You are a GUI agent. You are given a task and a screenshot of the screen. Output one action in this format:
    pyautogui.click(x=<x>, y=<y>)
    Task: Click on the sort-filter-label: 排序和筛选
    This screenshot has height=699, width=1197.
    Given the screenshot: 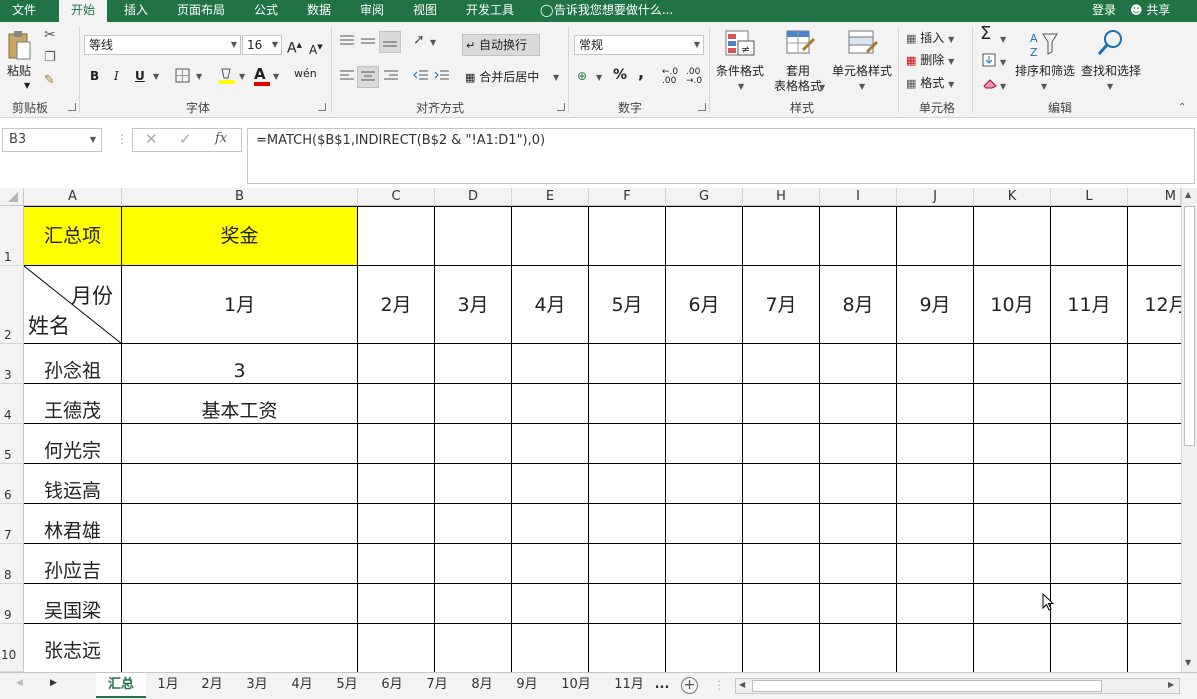 What is the action you would take?
    pyautogui.click(x=1045, y=71)
    